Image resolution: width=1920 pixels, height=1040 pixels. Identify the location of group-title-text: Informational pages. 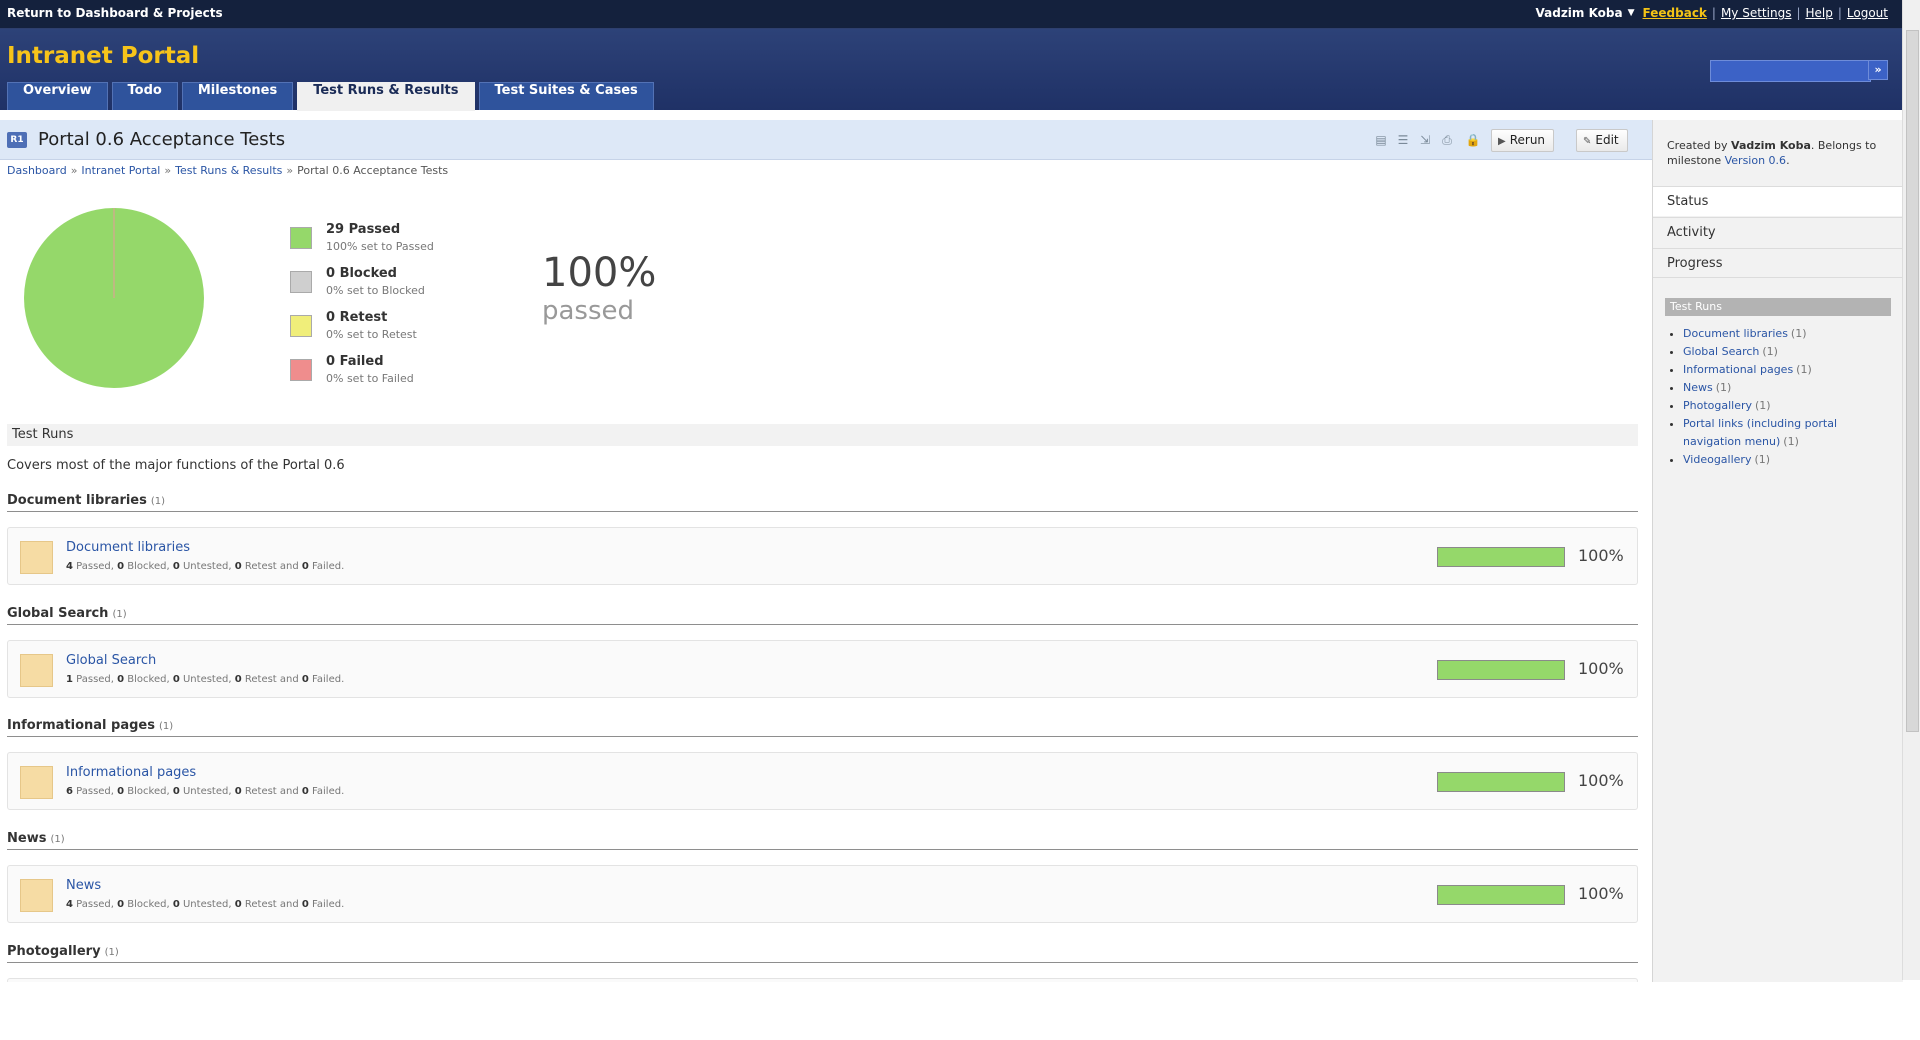
(81, 725).